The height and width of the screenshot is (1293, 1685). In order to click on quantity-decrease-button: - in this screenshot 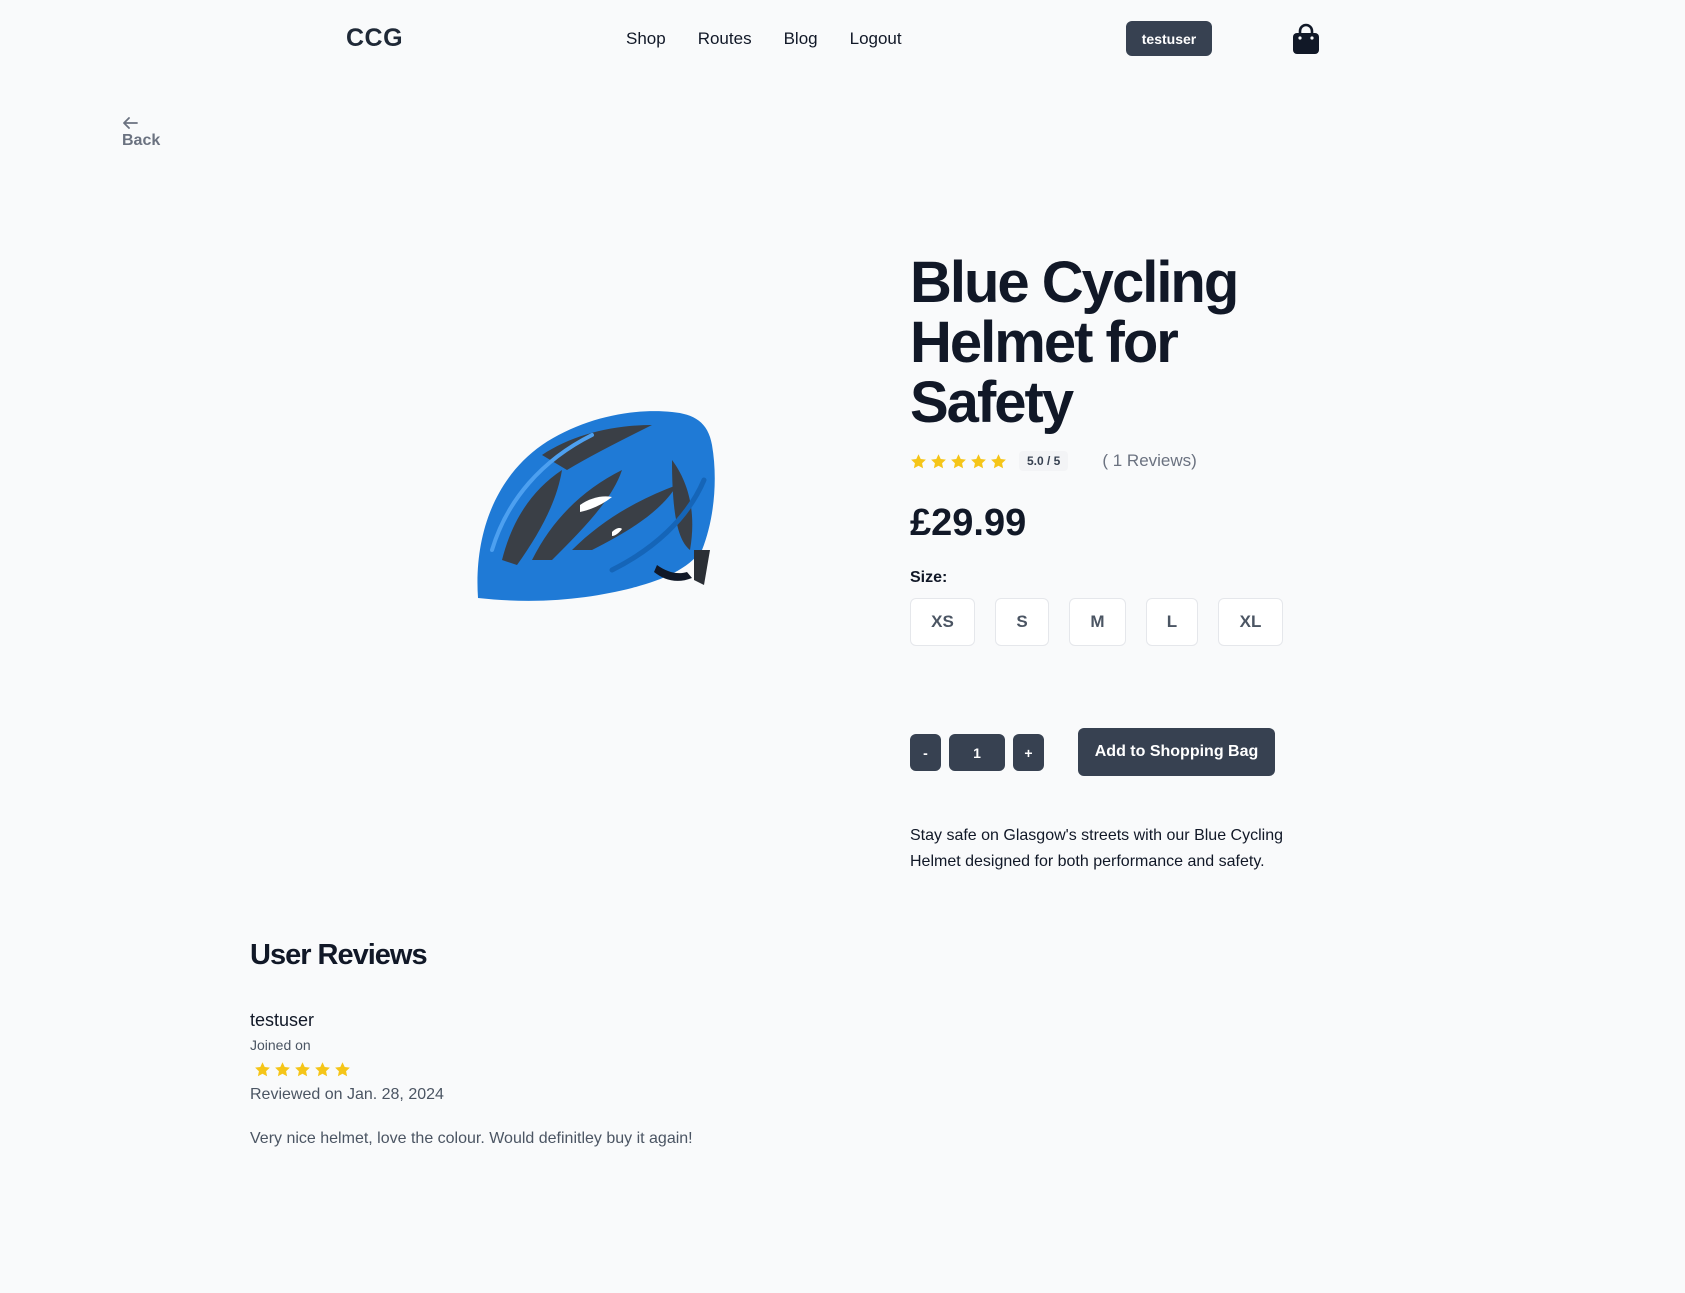, I will do `click(925, 752)`.